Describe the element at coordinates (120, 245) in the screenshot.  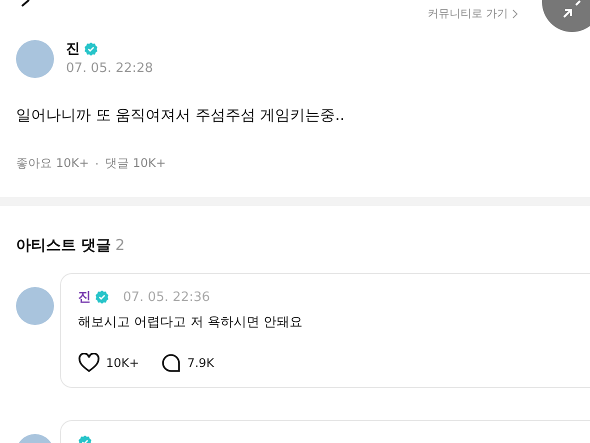
I see `comment-count: 2` at that location.